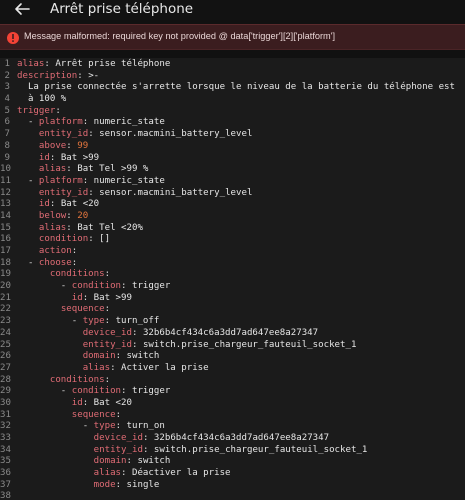 The image size is (465, 500). Describe the element at coordinates (232, 404) in the screenshot. I see `code-line: 30 id: Bat <20` at that location.